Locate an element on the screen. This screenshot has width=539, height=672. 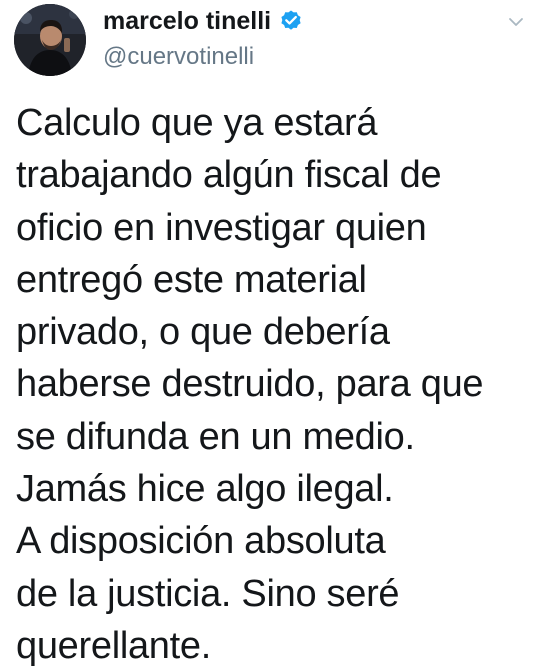
author-avatar is located at coordinates (50, 40).